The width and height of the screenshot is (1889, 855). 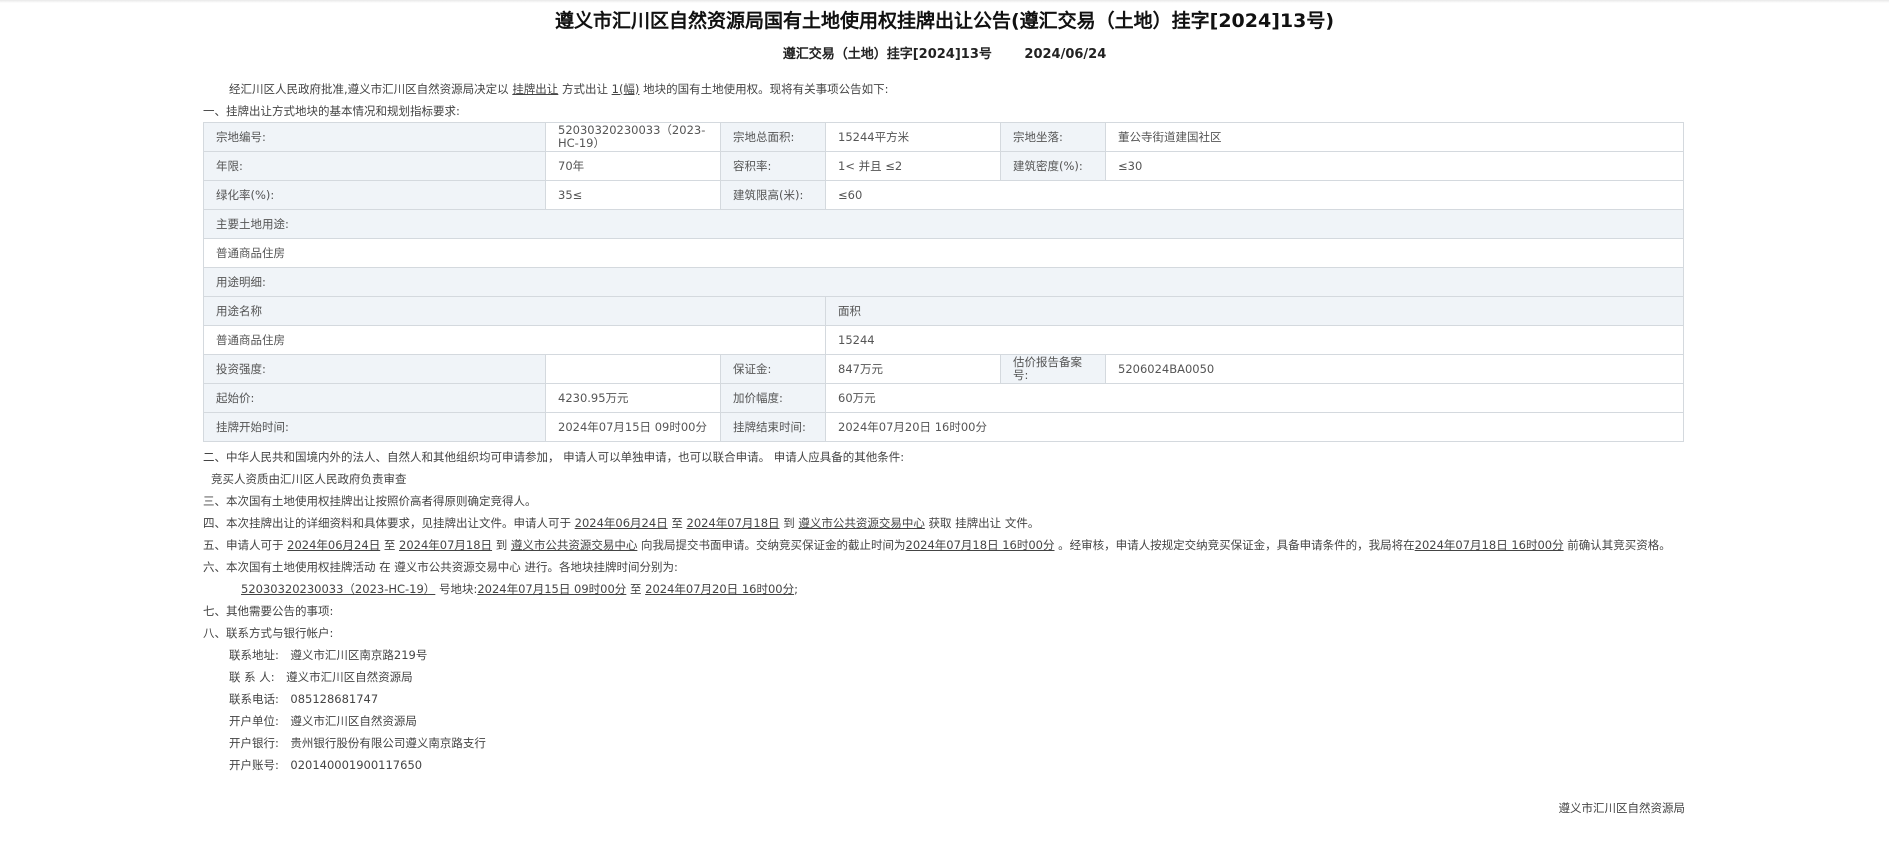 I want to click on appraisal-label: 估价报告备案号:, so click(x=1053, y=369).